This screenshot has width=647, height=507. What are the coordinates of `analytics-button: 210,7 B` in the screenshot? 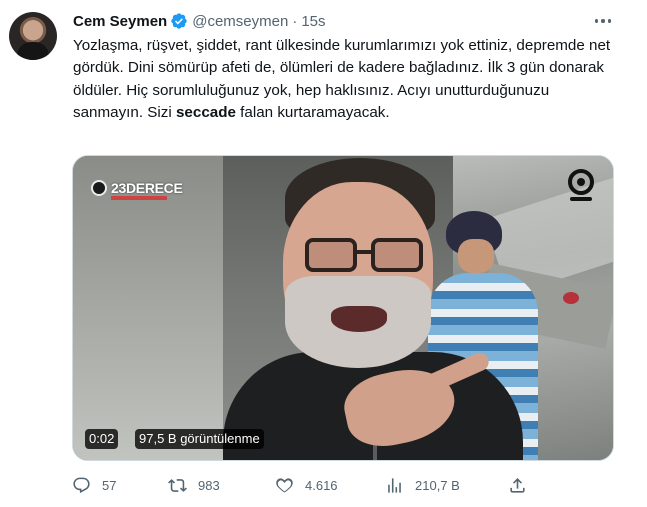 It's located at (422, 485).